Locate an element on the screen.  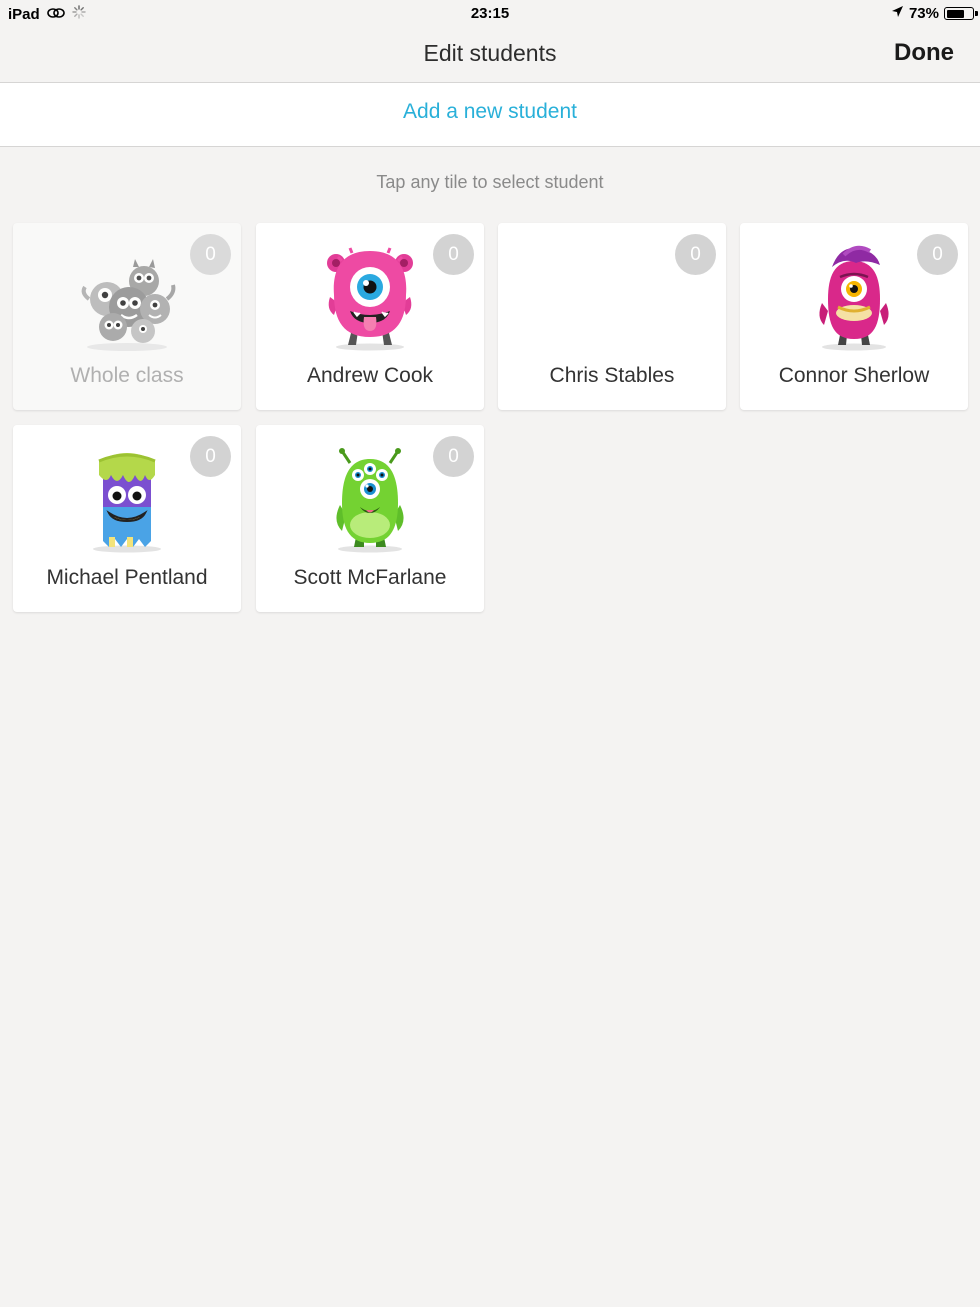
battery-icon is located at coordinates (961, 13).